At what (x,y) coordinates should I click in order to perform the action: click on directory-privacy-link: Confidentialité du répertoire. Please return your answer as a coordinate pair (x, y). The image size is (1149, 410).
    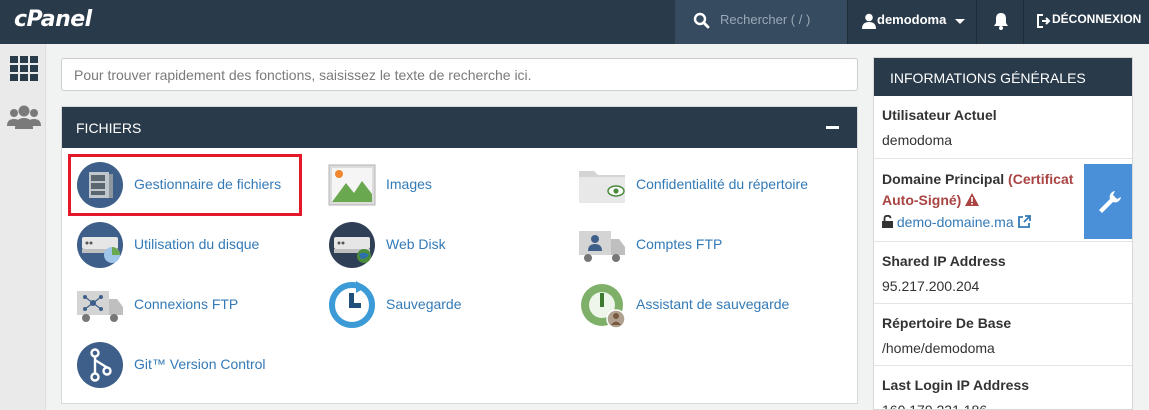
    Looking at the image, I should click on (713, 184).